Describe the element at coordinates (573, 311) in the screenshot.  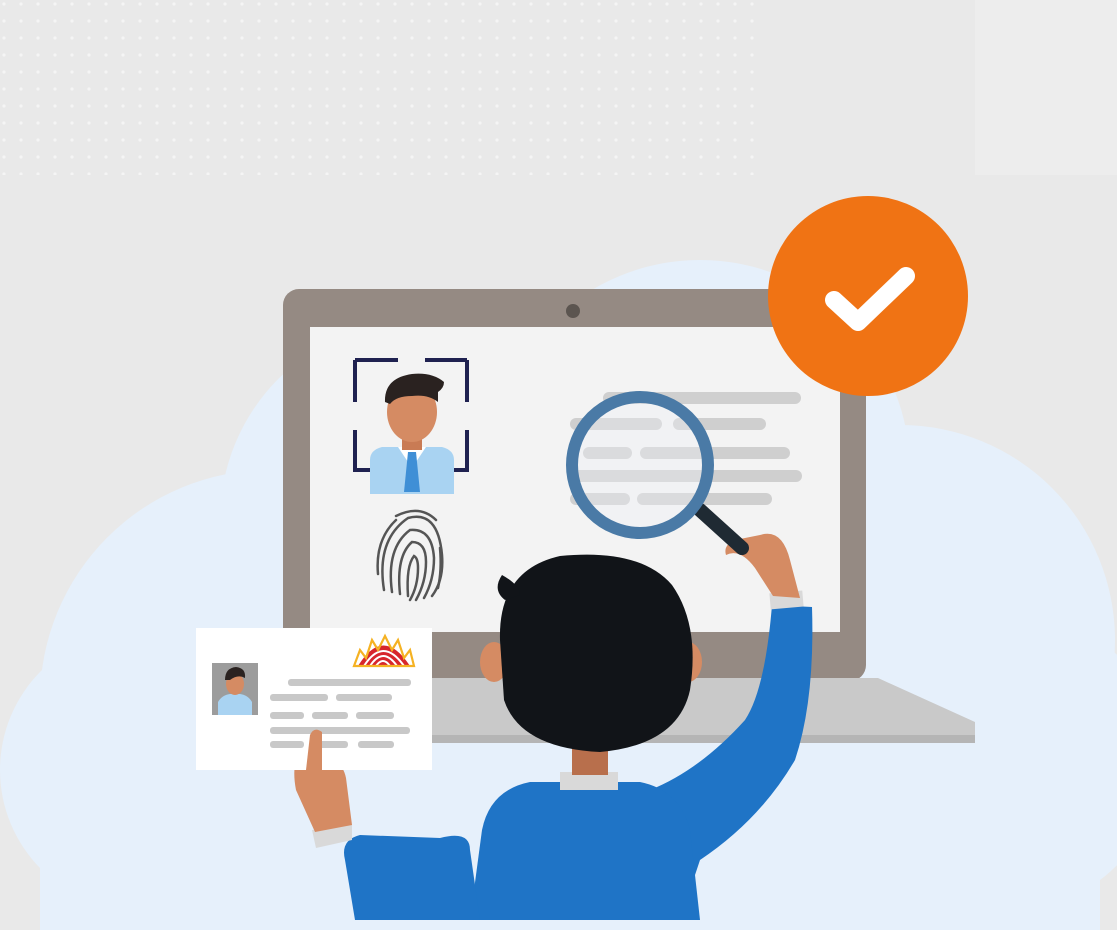
I see `webcam` at that location.